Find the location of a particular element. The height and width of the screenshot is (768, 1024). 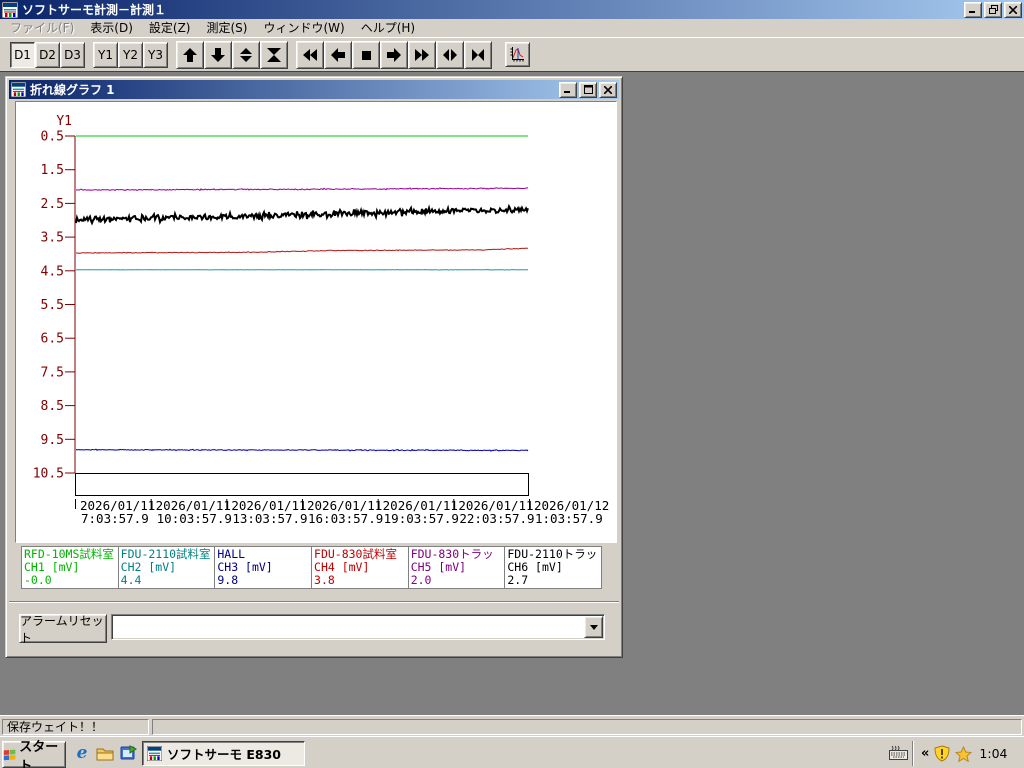

legend-cell-ch3: HALL CH3 [mV] 9.8 is located at coordinates (263, 567).